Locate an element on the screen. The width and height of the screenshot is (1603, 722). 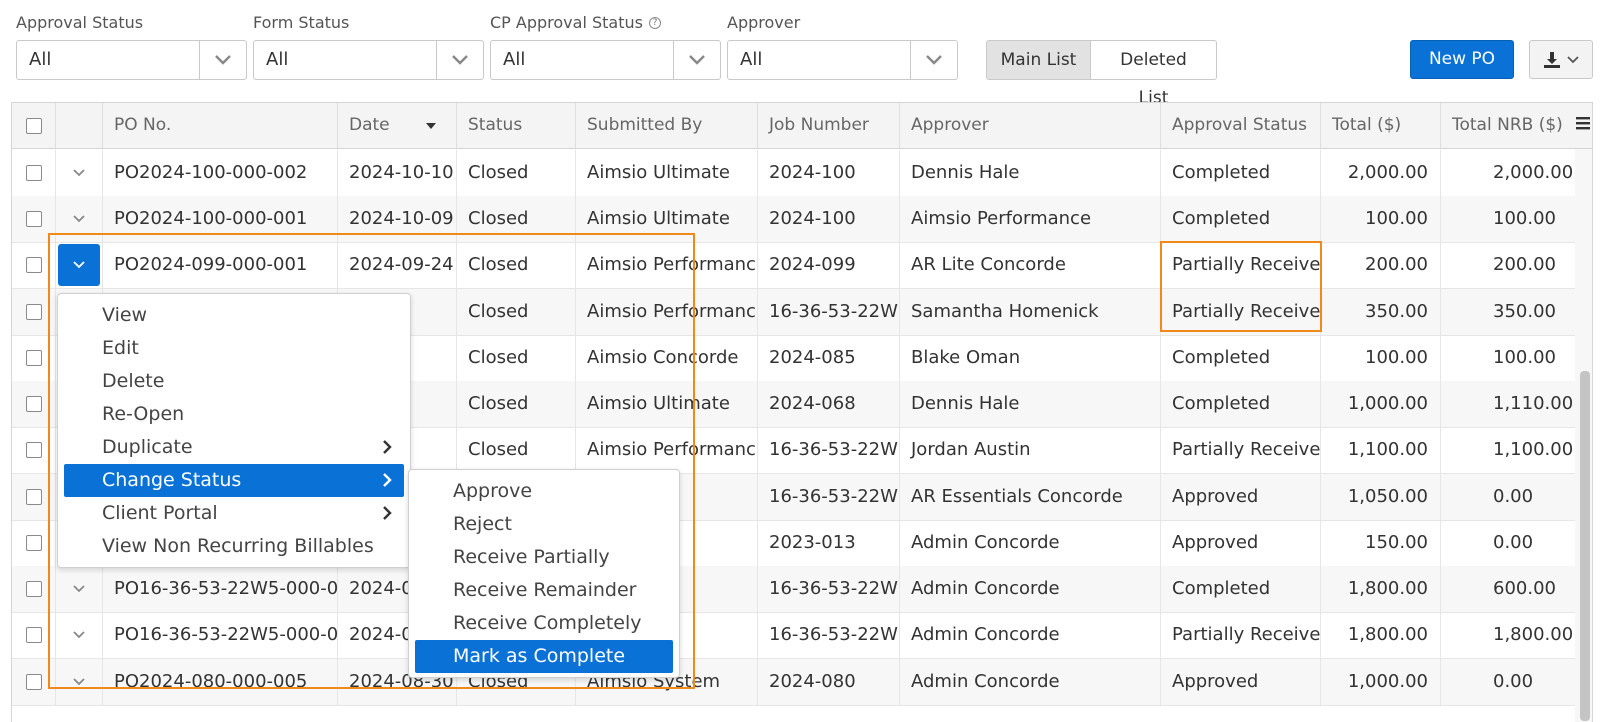
submenu-item-approve: Approve is located at coordinates (544, 491).